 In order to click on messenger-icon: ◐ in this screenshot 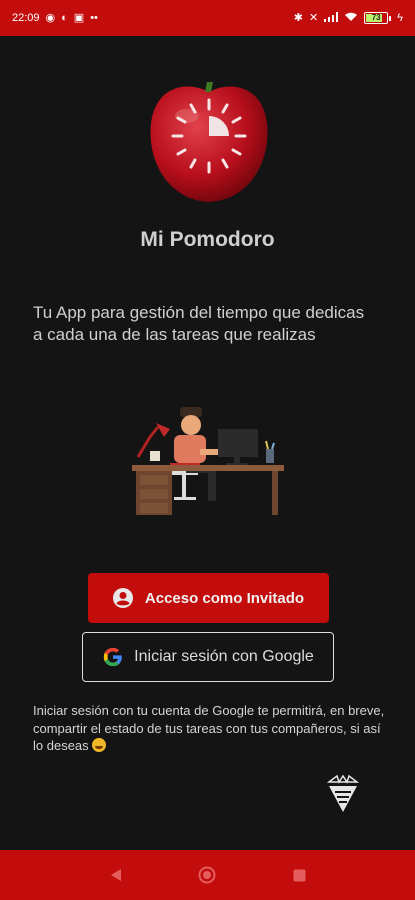, I will do `click(64, 17)`.